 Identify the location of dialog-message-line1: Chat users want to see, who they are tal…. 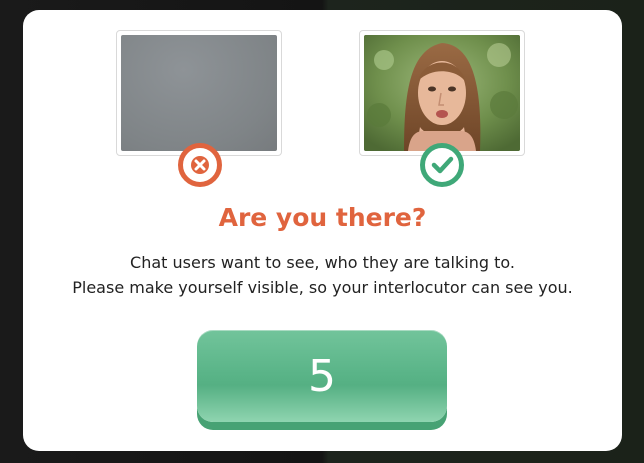
(322, 262).